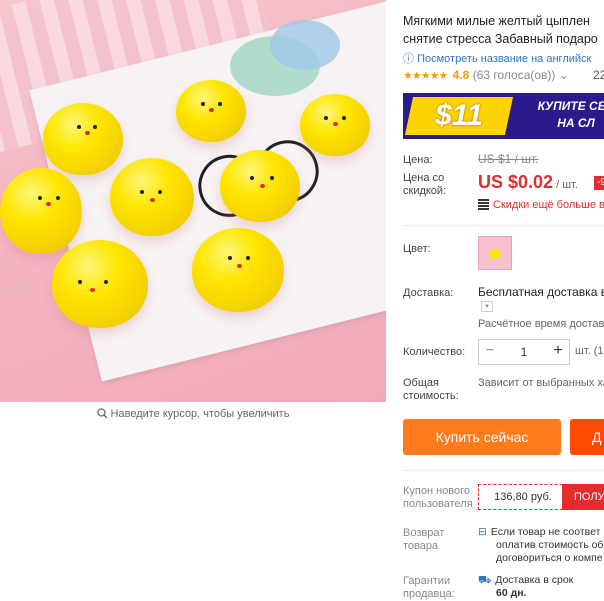 This screenshot has width=604, height=601. I want to click on info-icon: ⓘ, so click(410, 59).